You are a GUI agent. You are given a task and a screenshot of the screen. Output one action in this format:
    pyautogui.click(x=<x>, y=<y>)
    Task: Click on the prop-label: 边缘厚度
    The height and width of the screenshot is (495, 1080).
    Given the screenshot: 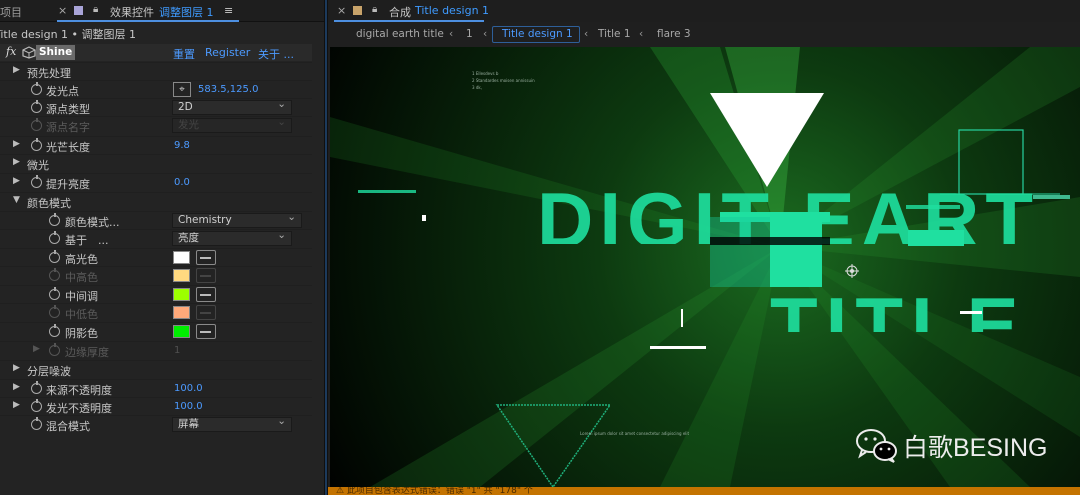 What is the action you would take?
    pyautogui.click(x=87, y=352)
    